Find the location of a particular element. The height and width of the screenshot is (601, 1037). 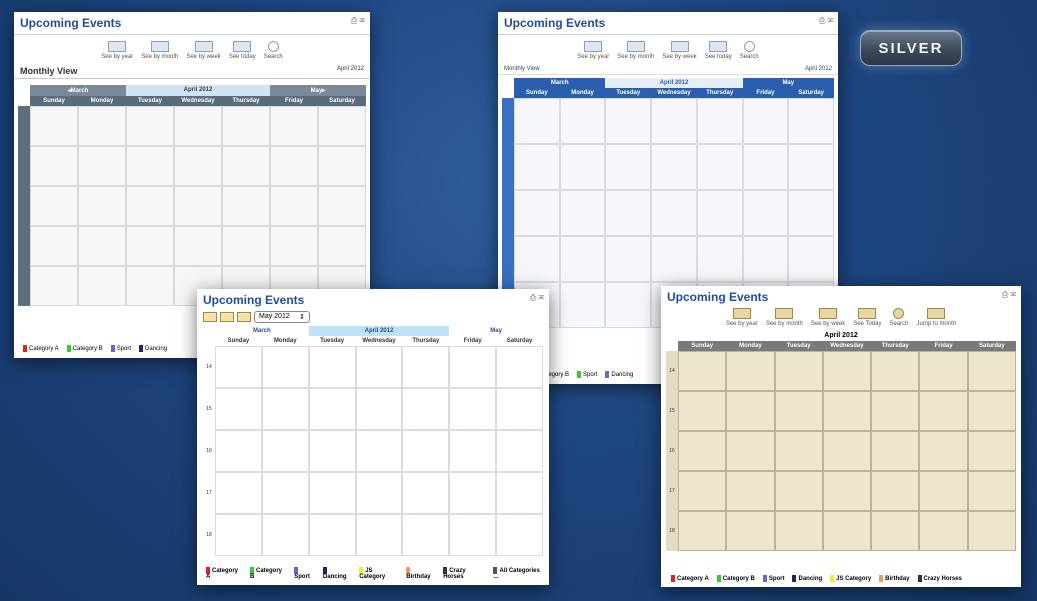

toolbar-item: See by year is located at coordinates (742, 317).